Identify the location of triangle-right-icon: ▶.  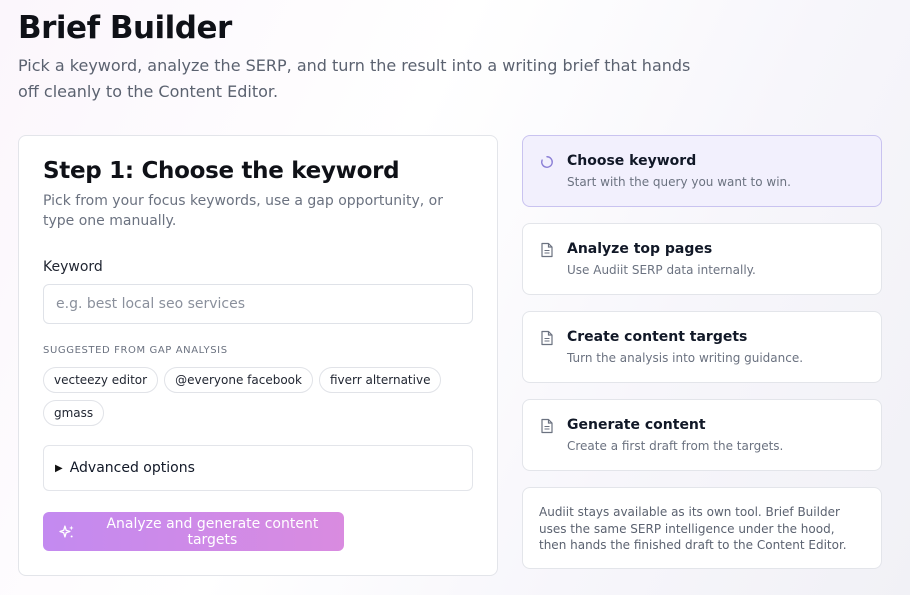
(59, 468).